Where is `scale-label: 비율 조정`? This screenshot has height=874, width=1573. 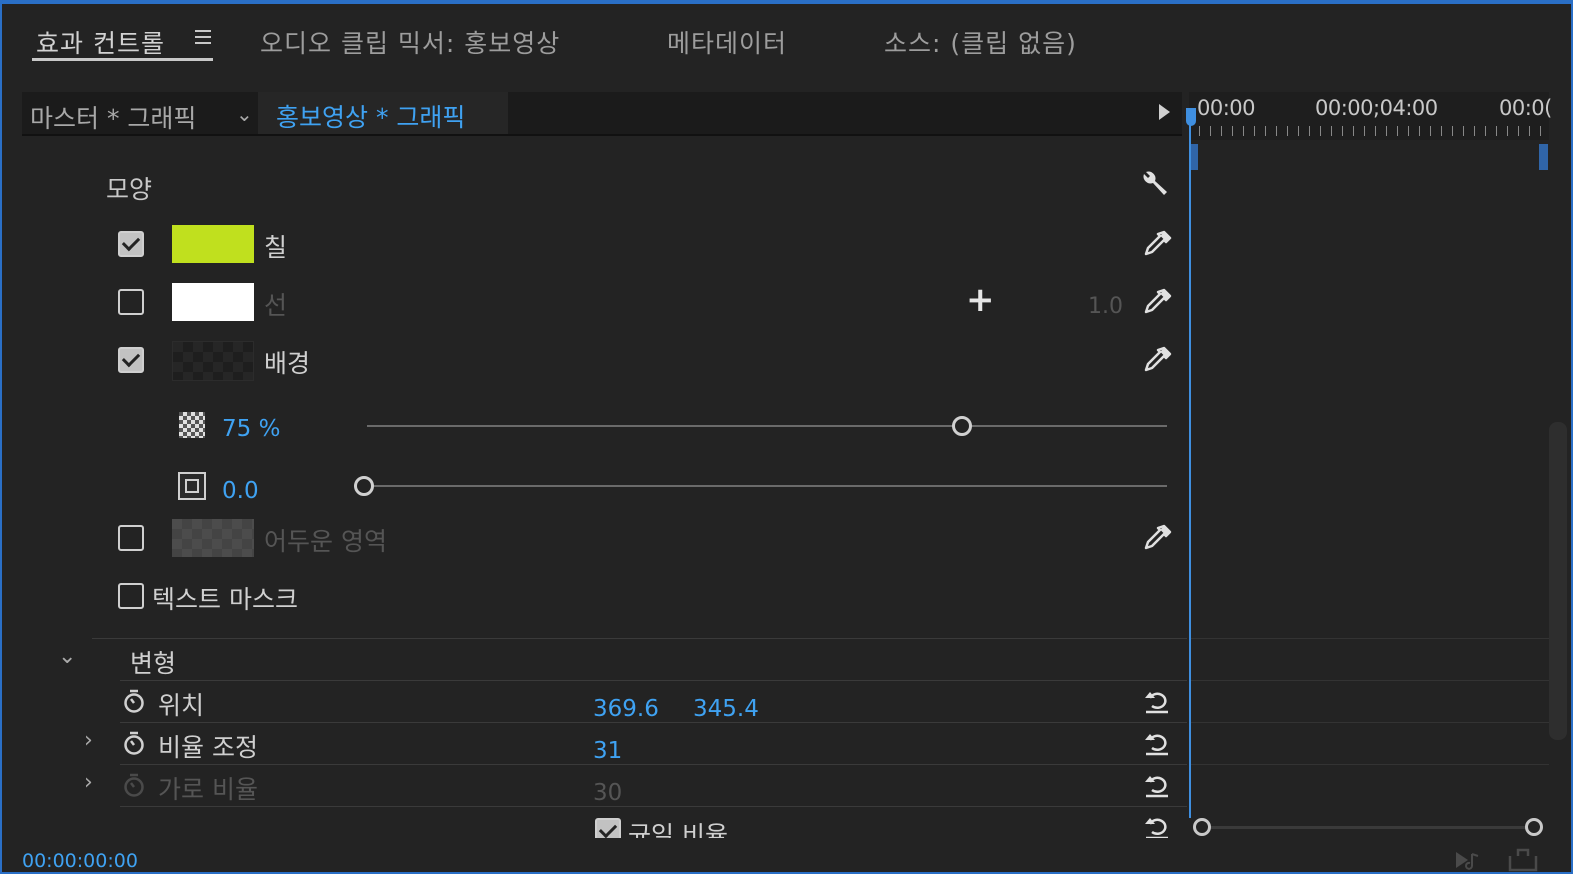 scale-label: 비율 조정 is located at coordinates (208, 747).